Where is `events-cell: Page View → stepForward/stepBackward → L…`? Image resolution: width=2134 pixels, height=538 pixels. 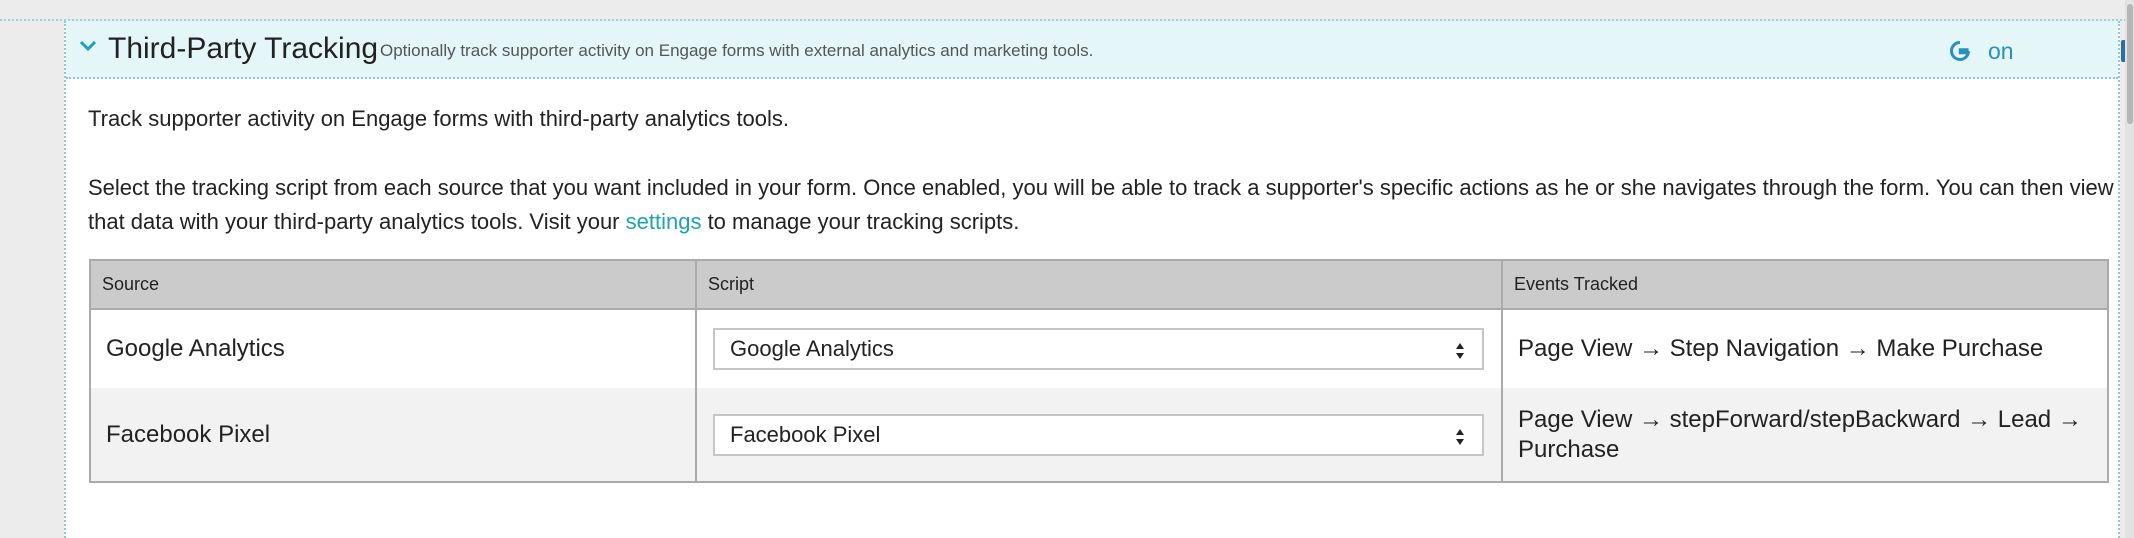 events-cell: Page View → stepForward/stepBackward → L… is located at coordinates (1805, 435).